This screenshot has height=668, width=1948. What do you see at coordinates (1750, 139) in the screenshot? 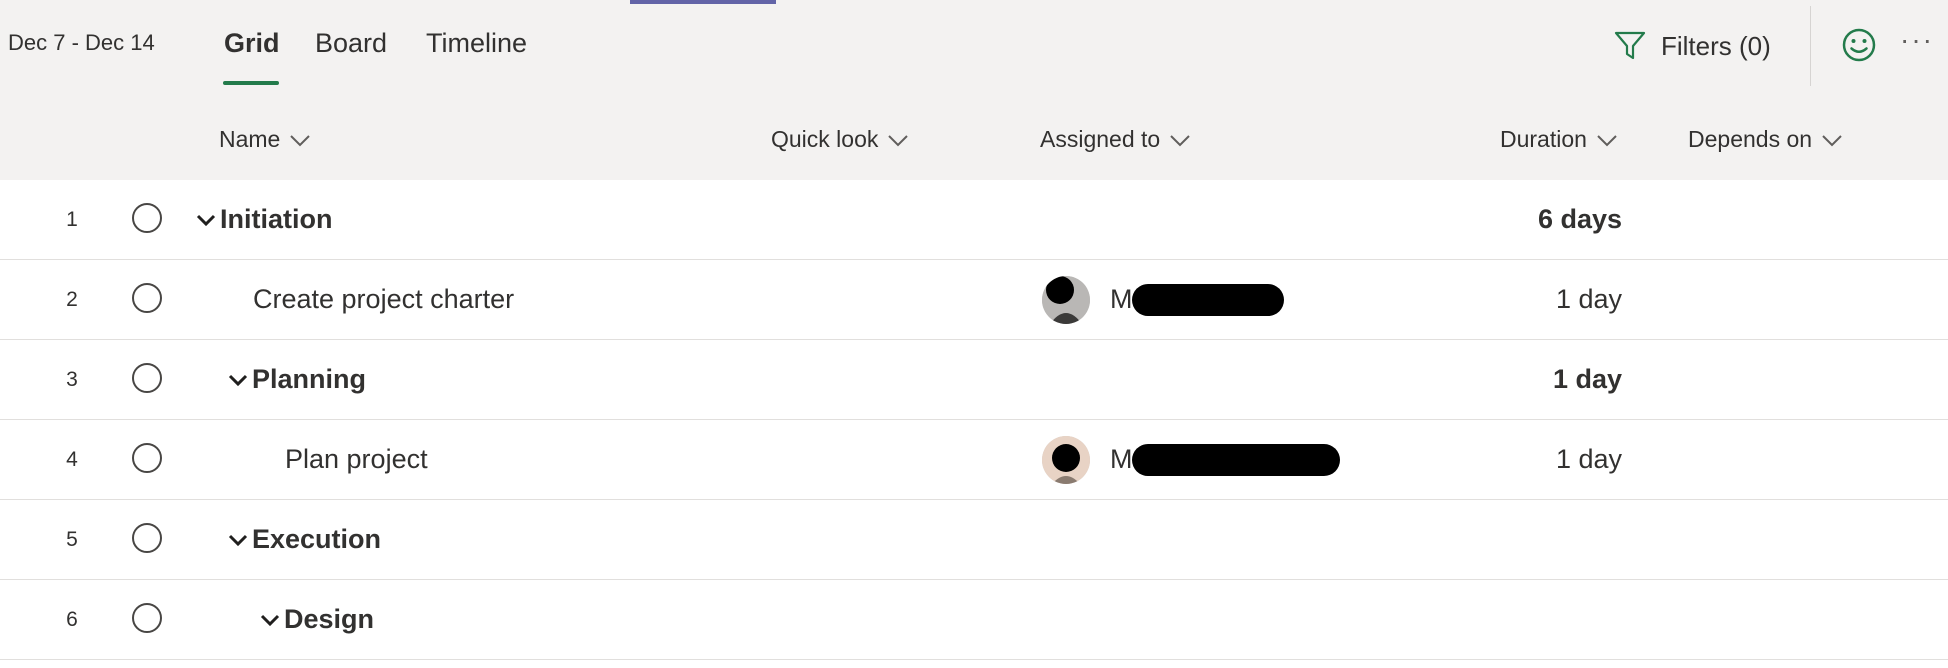
I see `column-header-depends-on-label: Depends on` at bounding box center [1750, 139].